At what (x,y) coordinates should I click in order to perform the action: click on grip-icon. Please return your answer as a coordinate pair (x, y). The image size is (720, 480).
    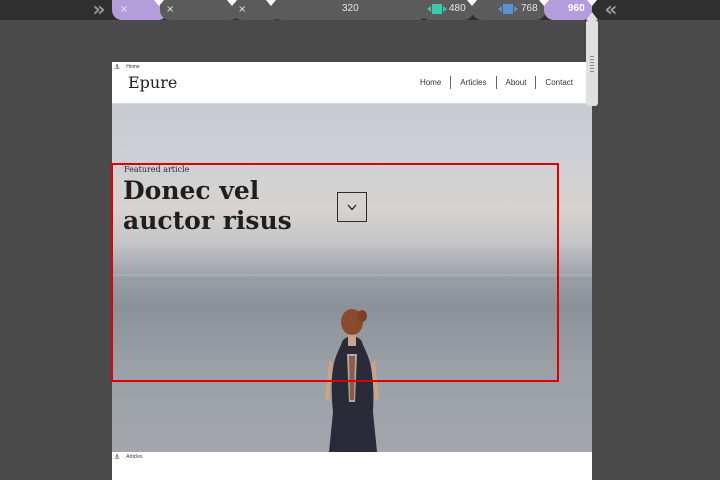
    Looking at the image, I should click on (592, 64).